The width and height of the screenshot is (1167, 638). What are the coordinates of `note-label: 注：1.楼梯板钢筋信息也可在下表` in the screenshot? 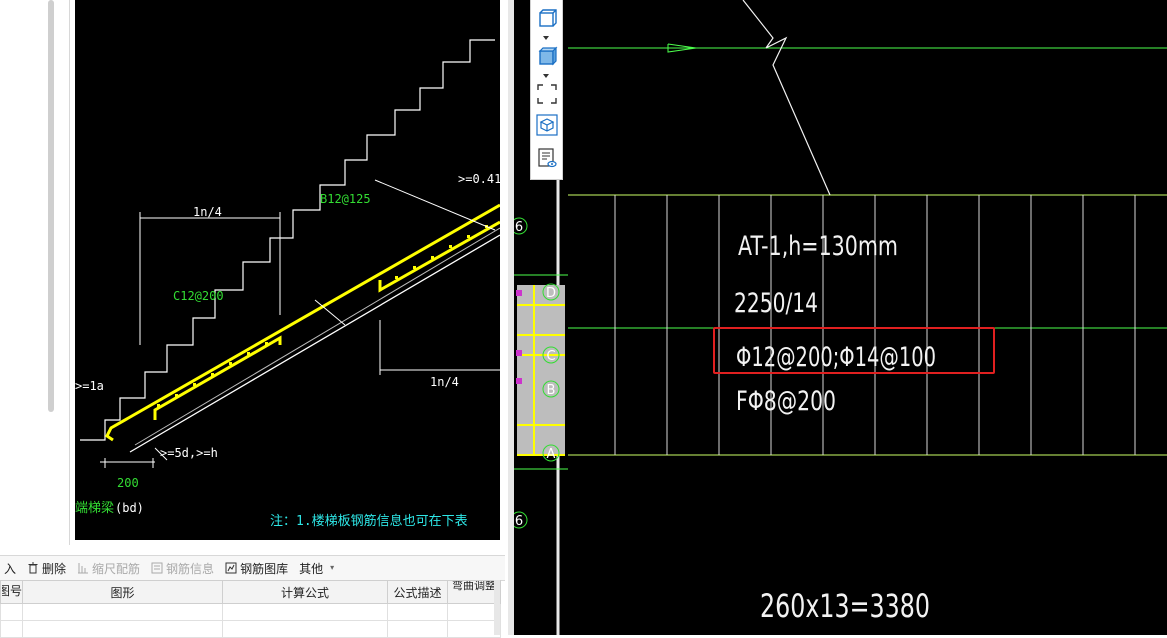 It's located at (369, 521).